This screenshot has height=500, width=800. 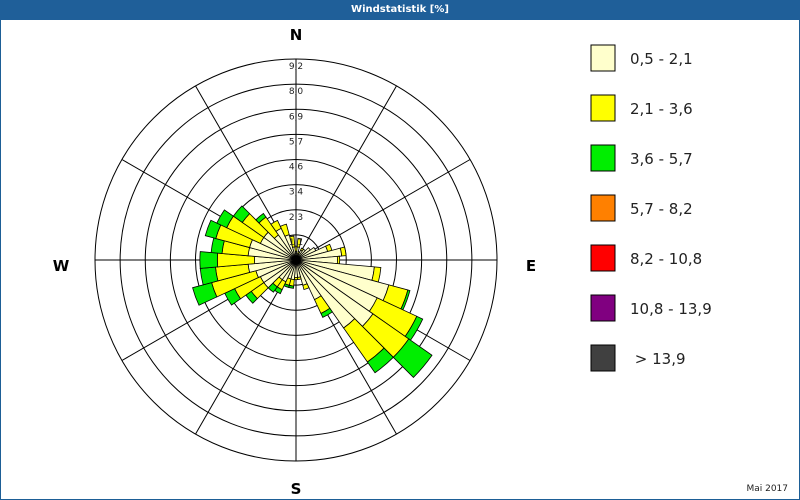 I want to click on radial-tick-label: 1,1, so click(x=296, y=243).